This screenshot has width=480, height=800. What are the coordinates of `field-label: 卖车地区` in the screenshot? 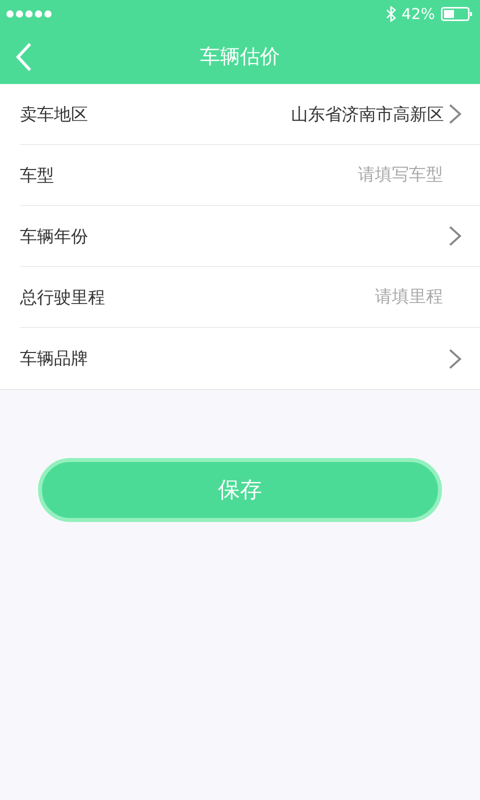 It's located at (54, 115).